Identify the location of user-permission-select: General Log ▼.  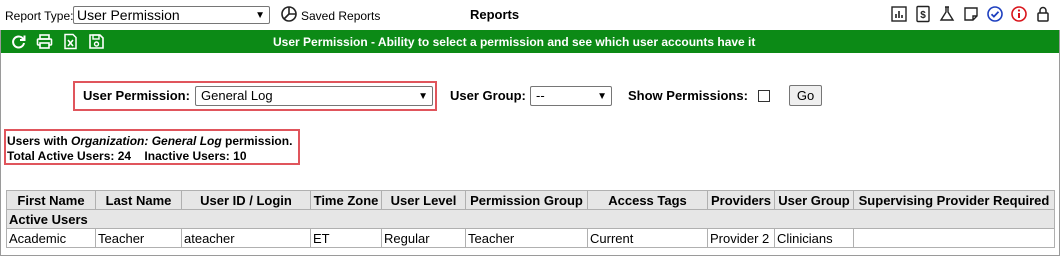
(314, 96).